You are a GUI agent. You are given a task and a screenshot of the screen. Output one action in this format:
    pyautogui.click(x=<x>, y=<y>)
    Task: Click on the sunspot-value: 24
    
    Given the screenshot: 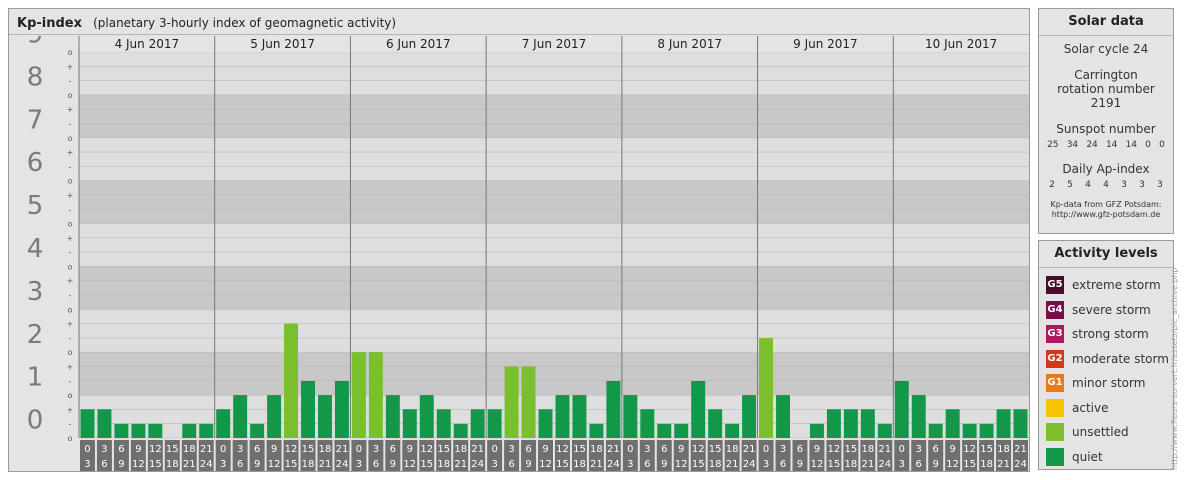 What is the action you would take?
    pyautogui.click(x=1092, y=145)
    